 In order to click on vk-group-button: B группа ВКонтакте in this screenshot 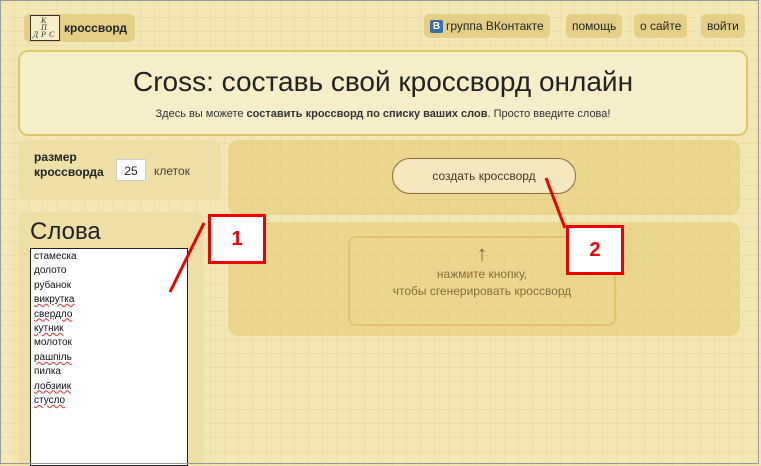, I will do `click(487, 26)`.